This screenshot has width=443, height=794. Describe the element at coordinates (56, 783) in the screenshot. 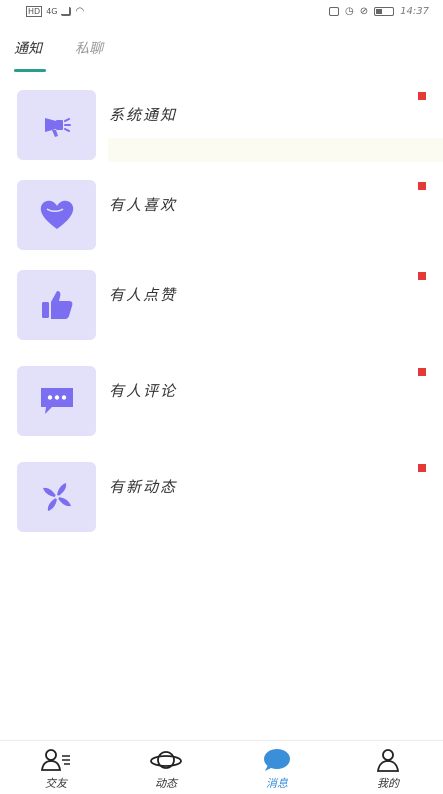

I see `nav-label: 交友` at that location.